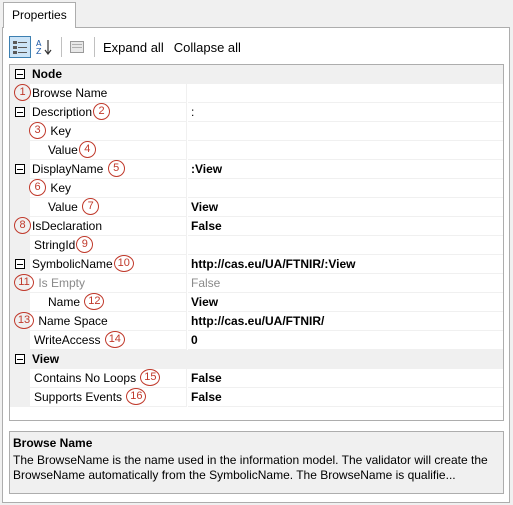  What do you see at coordinates (78, 397) in the screenshot?
I see `property-label: Supports Events` at bounding box center [78, 397].